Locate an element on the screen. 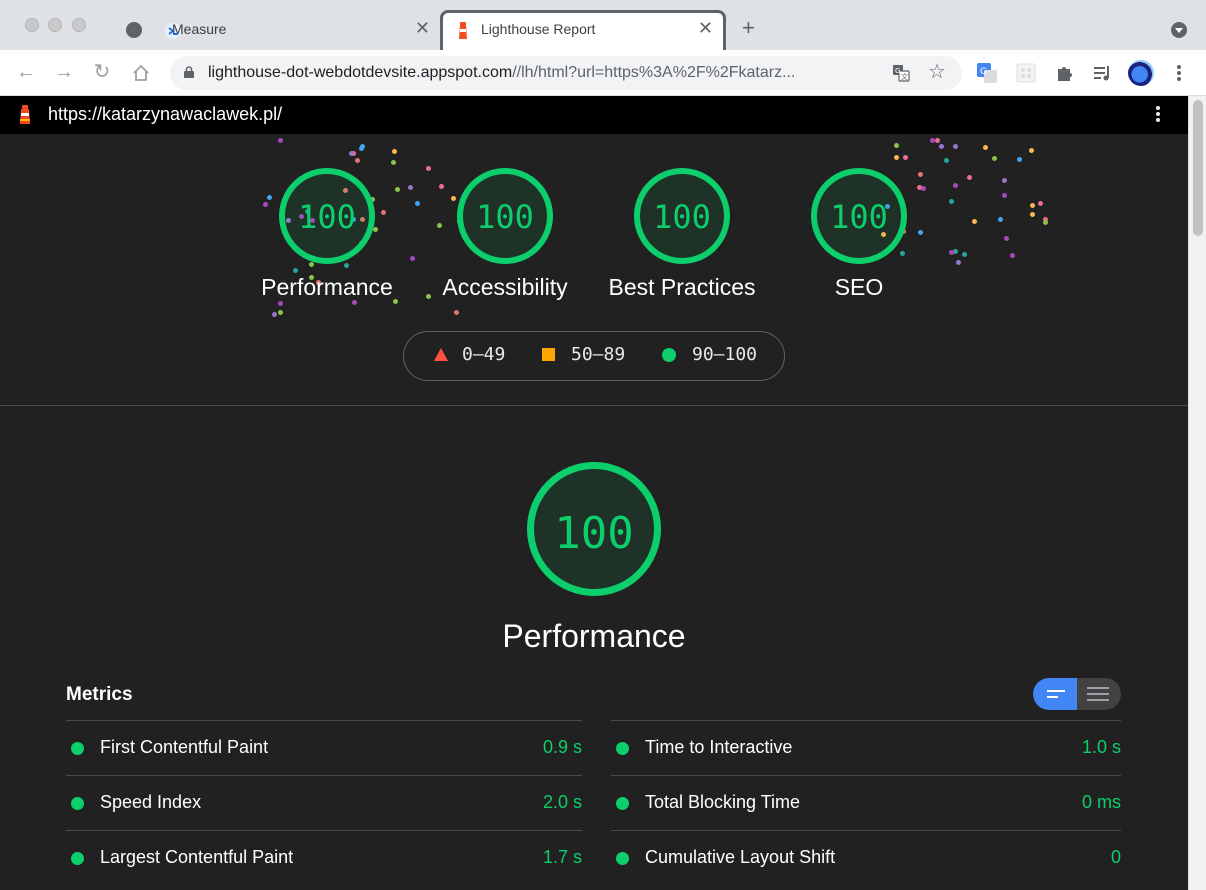 The image size is (1206, 890). expanded-view-button is located at coordinates (1099, 694).